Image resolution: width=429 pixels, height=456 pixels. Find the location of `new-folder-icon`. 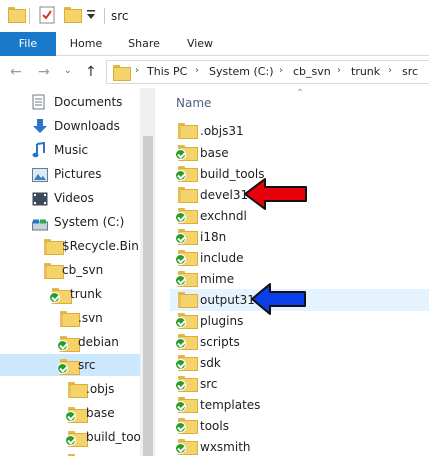

new-folder-icon is located at coordinates (73, 15).